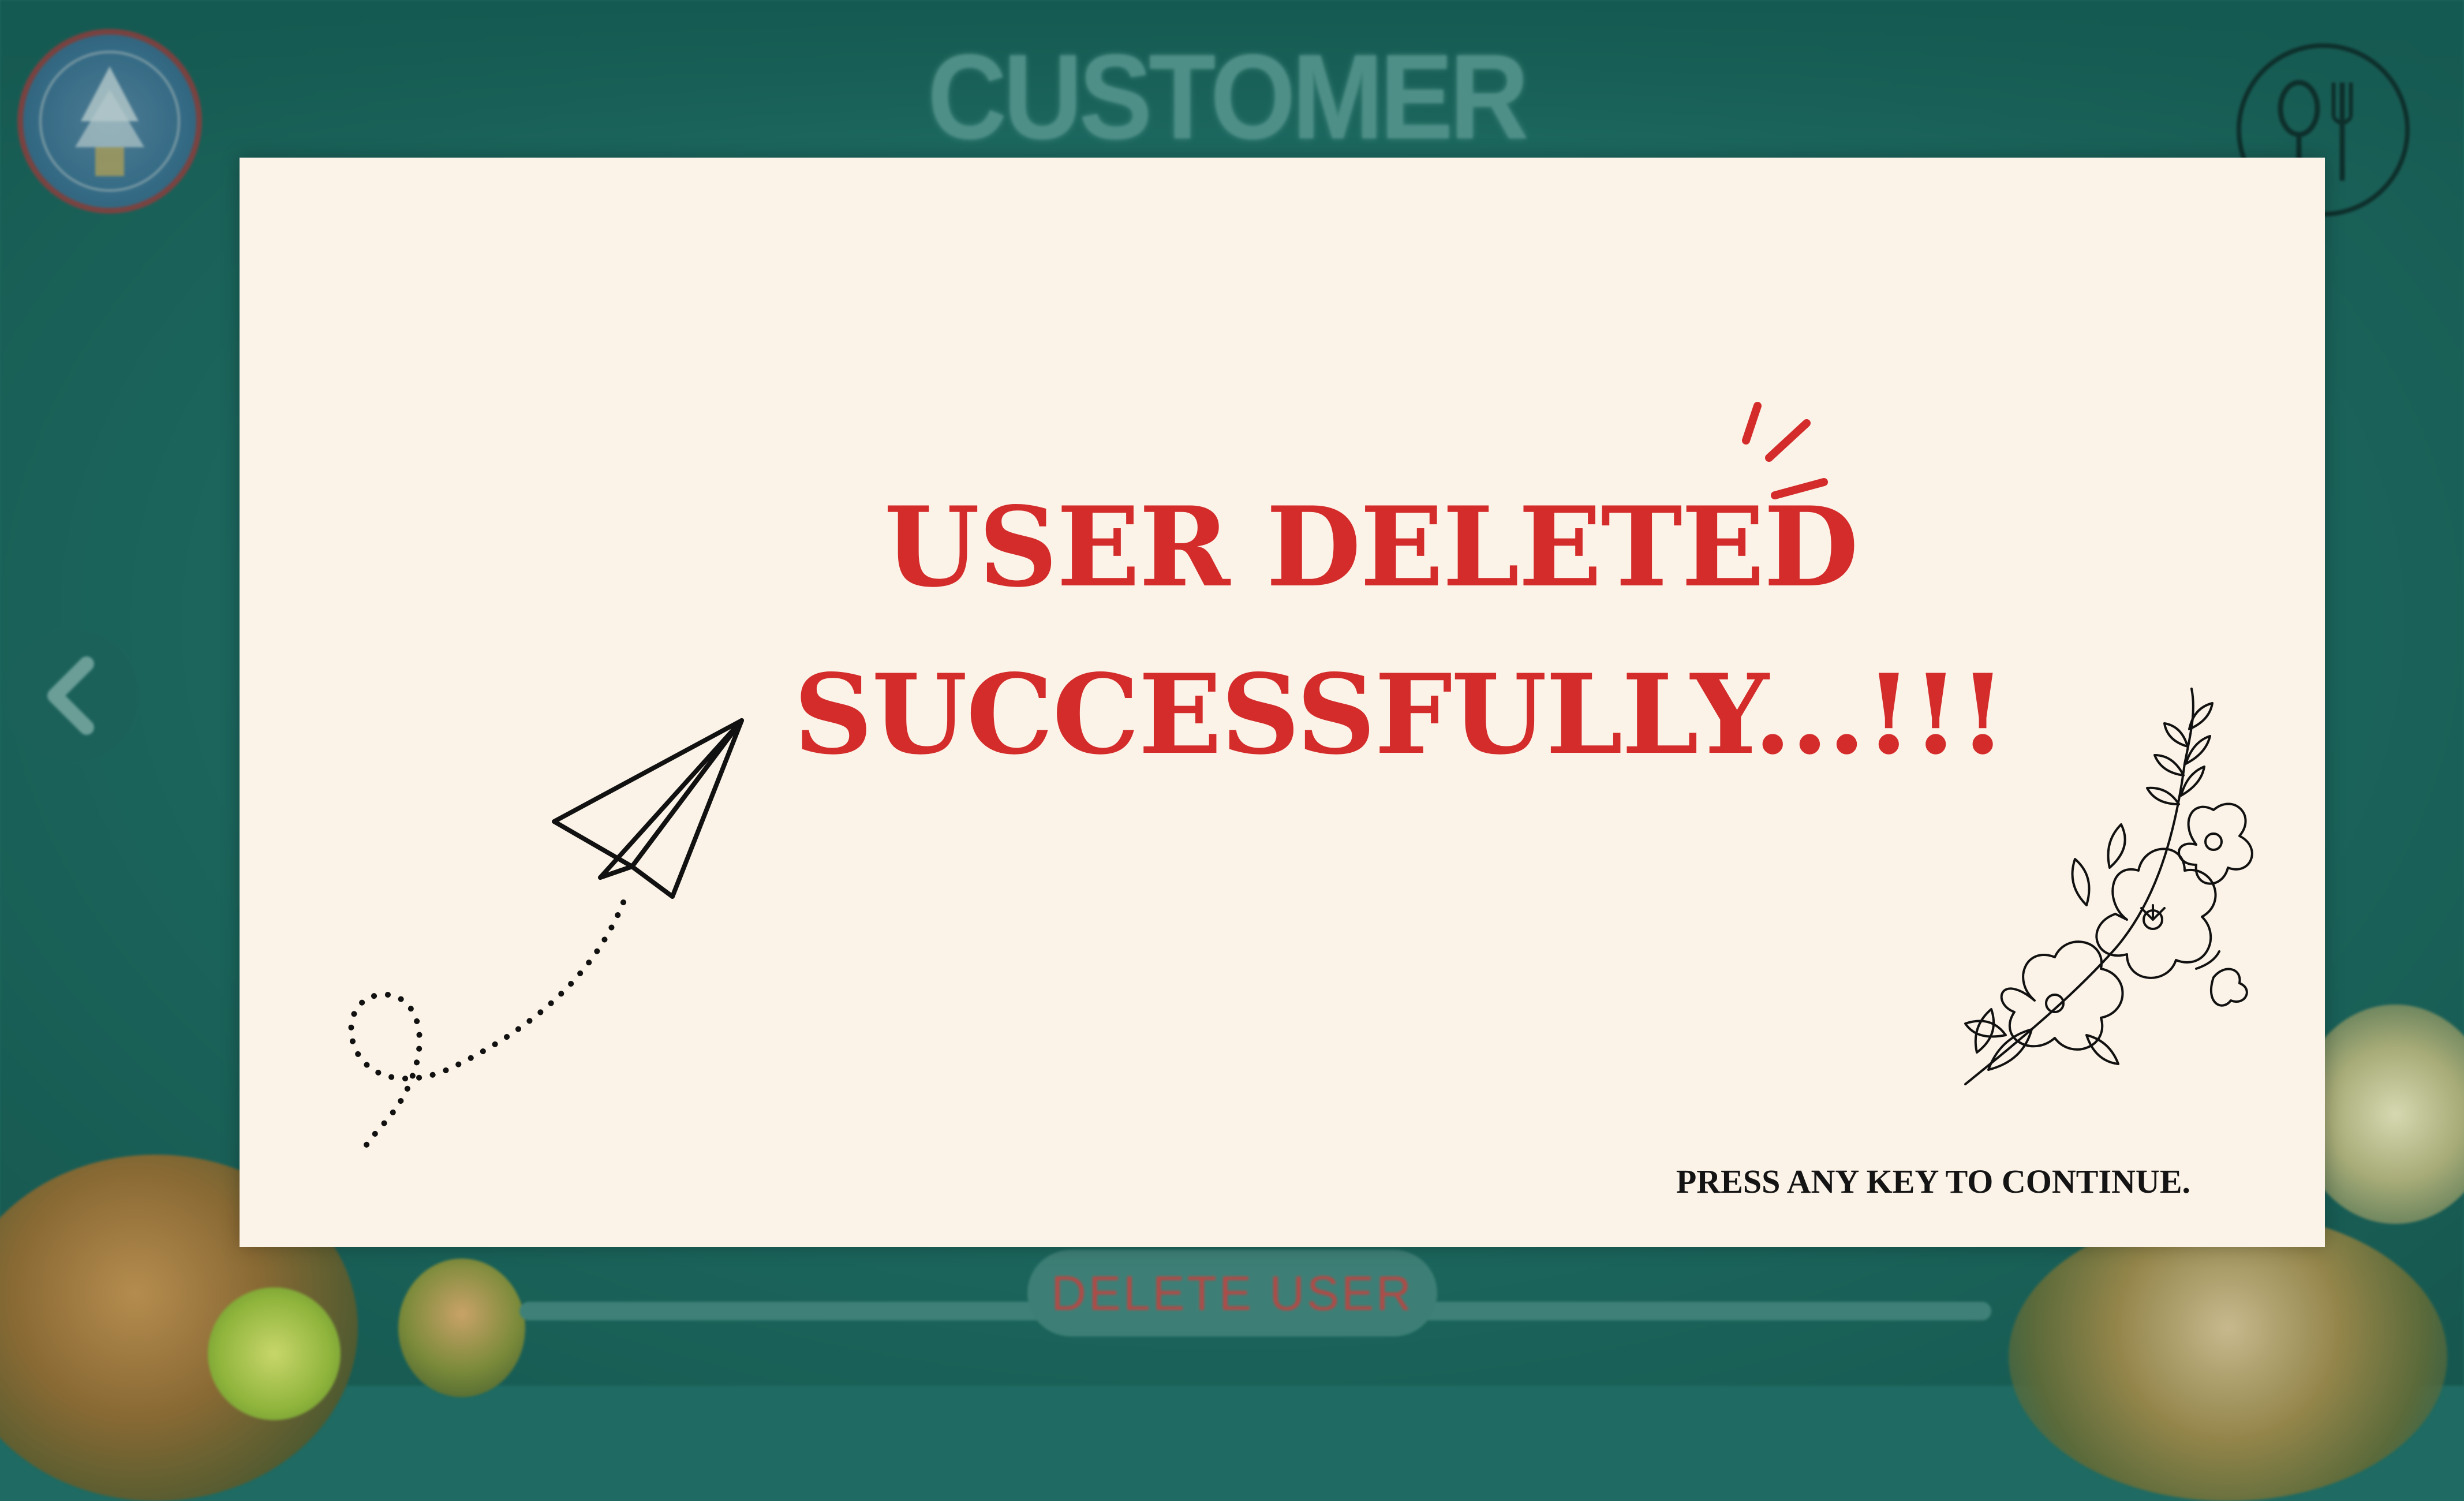 This screenshot has width=2464, height=1501. Describe the element at coordinates (2228, 1356) in the screenshot. I see `noodles-image` at that location.